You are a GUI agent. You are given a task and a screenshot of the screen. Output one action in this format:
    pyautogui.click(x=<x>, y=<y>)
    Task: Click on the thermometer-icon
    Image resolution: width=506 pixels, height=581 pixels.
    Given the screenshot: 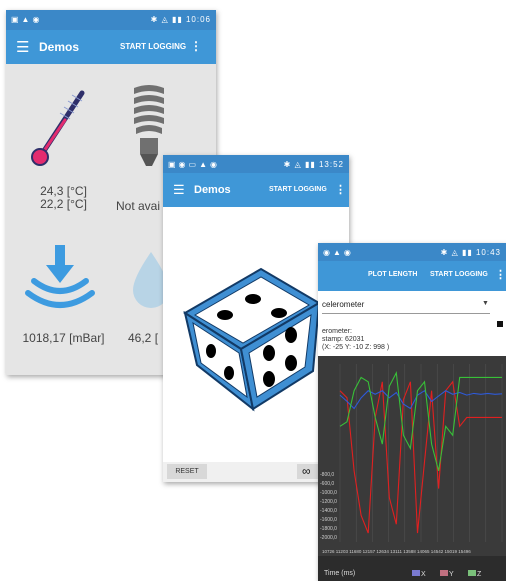 What is the action you would take?
    pyautogui.click(x=58, y=128)
    